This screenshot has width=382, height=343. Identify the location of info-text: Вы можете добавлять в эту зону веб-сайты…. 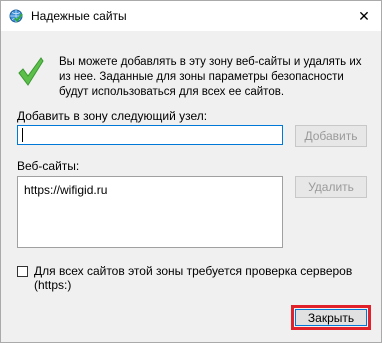
(210, 77).